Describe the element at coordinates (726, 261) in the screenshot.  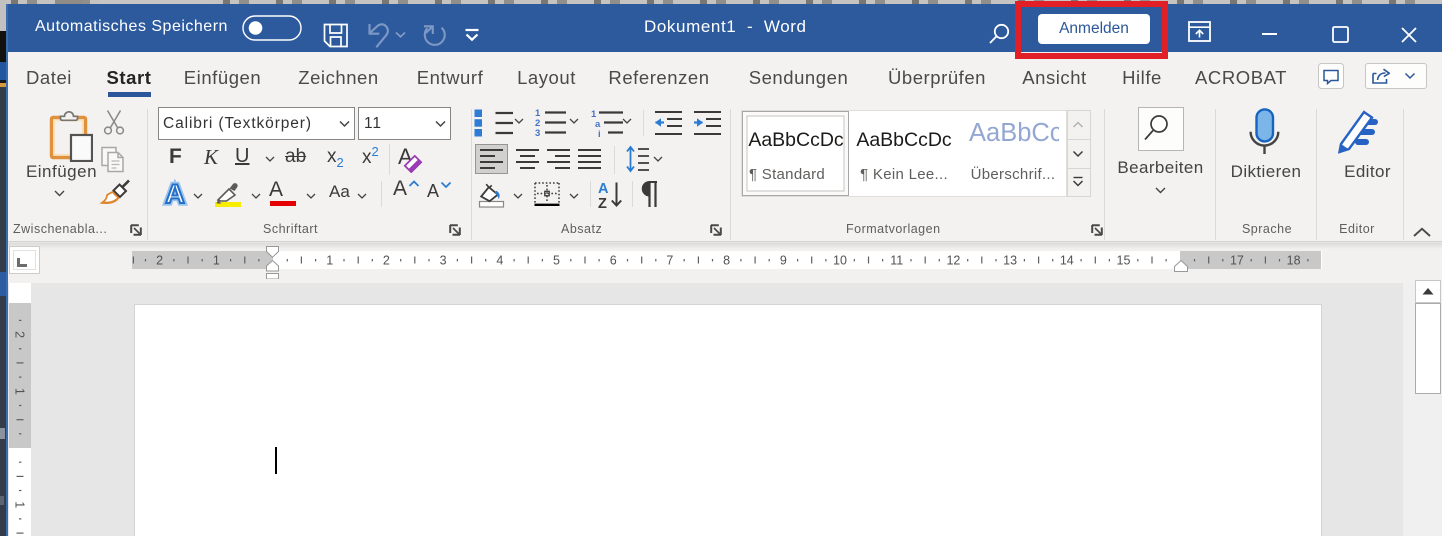
I see `svg-text: 8` at that location.